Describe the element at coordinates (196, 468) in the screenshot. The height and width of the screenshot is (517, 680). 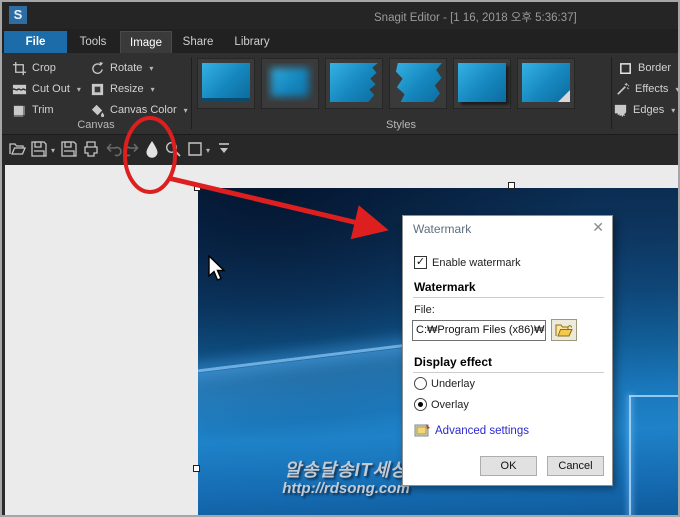
I see `selection-handle-left-middle` at that location.